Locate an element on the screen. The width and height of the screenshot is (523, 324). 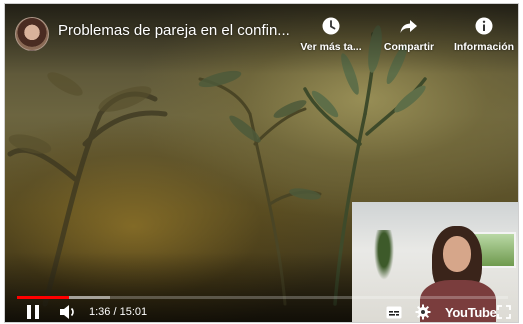
settings-button is located at coordinates (423, 313).